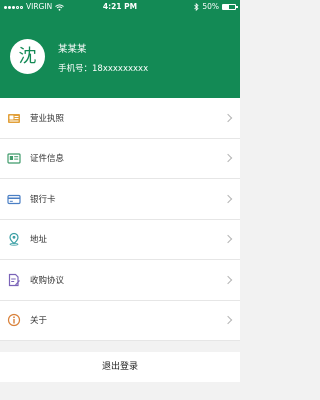 The width and height of the screenshot is (320, 400). What do you see at coordinates (120, 7) in the screenshot?
I see `status-bar: VIRGIN 4:21 PM 50%` at bounding box center [120, 7].